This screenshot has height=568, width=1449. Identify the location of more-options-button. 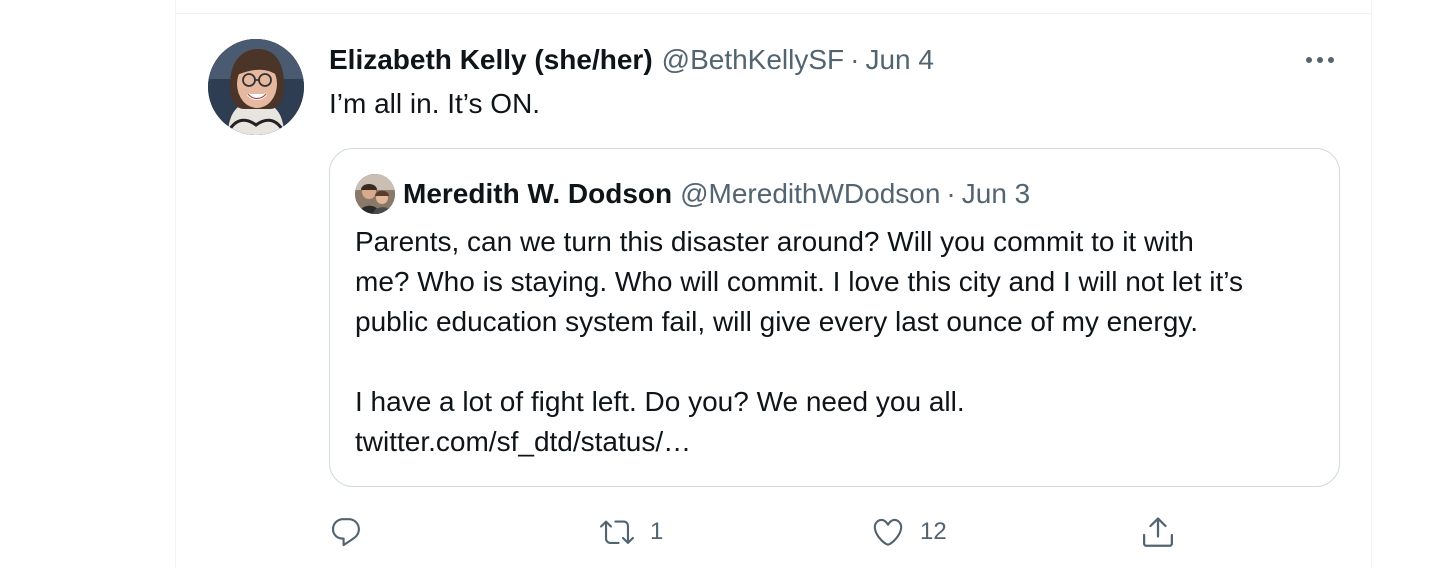
(1320, 60).